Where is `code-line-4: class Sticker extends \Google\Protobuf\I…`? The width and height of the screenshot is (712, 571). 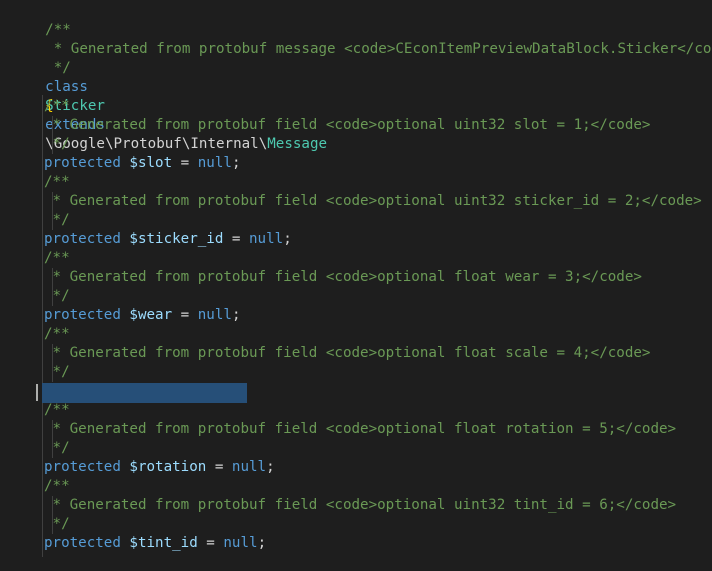
code-line-4: class Sticker extends \Google\Protobuf\I… is located at coordinates (169, 105).